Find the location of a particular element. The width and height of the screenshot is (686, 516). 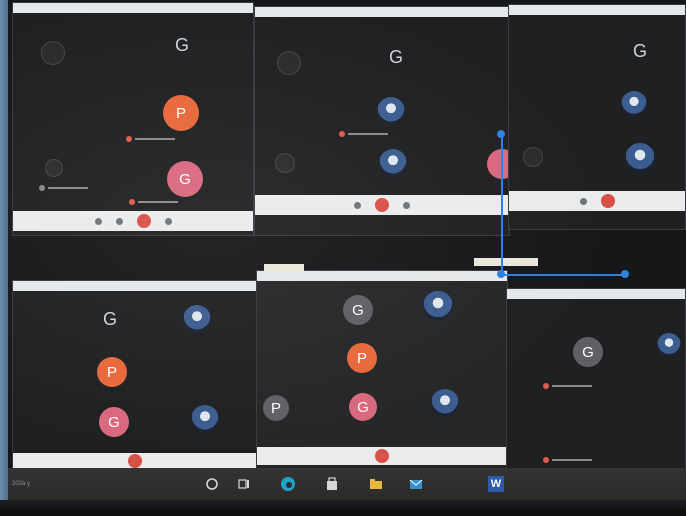

participant-avatar is located at coordinates (498, 164).